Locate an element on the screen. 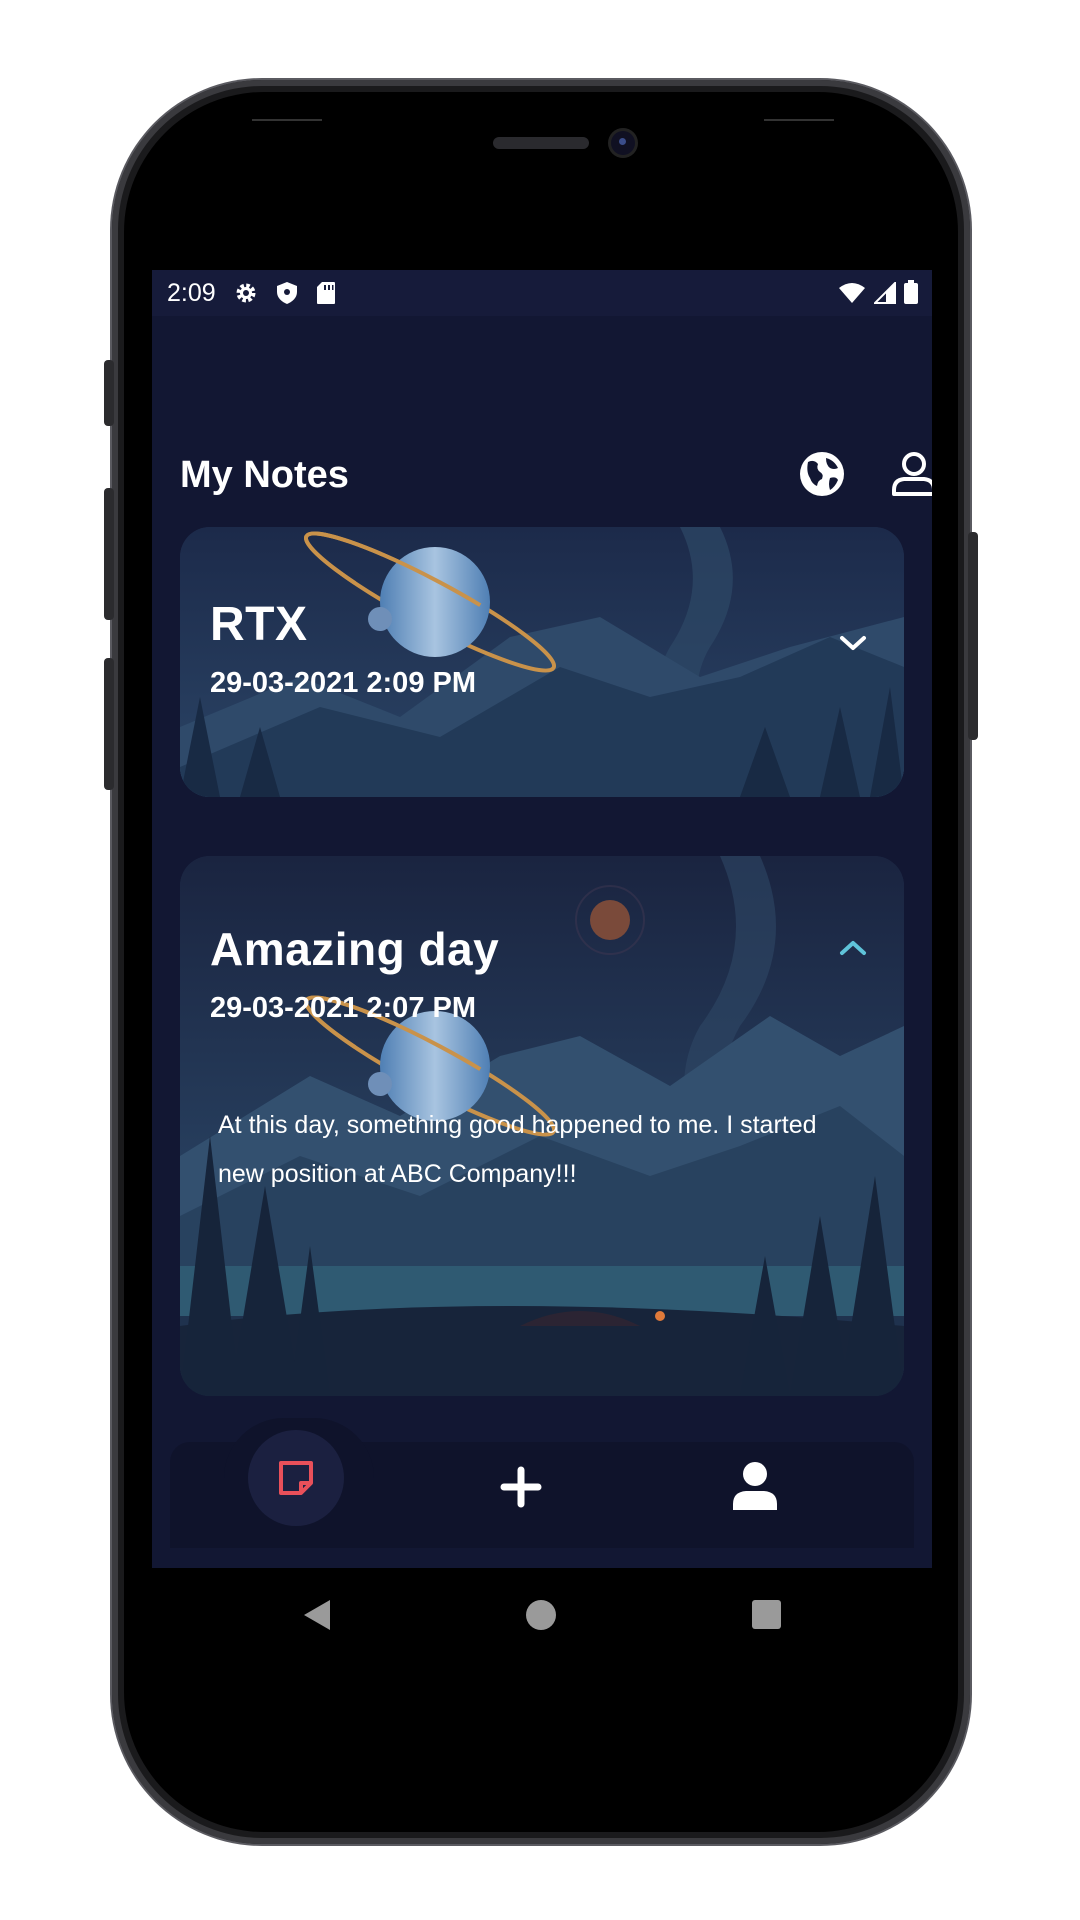 The width and height of the screenshot is (1080, 1920). profile-button is located at coordinates (911, 474).